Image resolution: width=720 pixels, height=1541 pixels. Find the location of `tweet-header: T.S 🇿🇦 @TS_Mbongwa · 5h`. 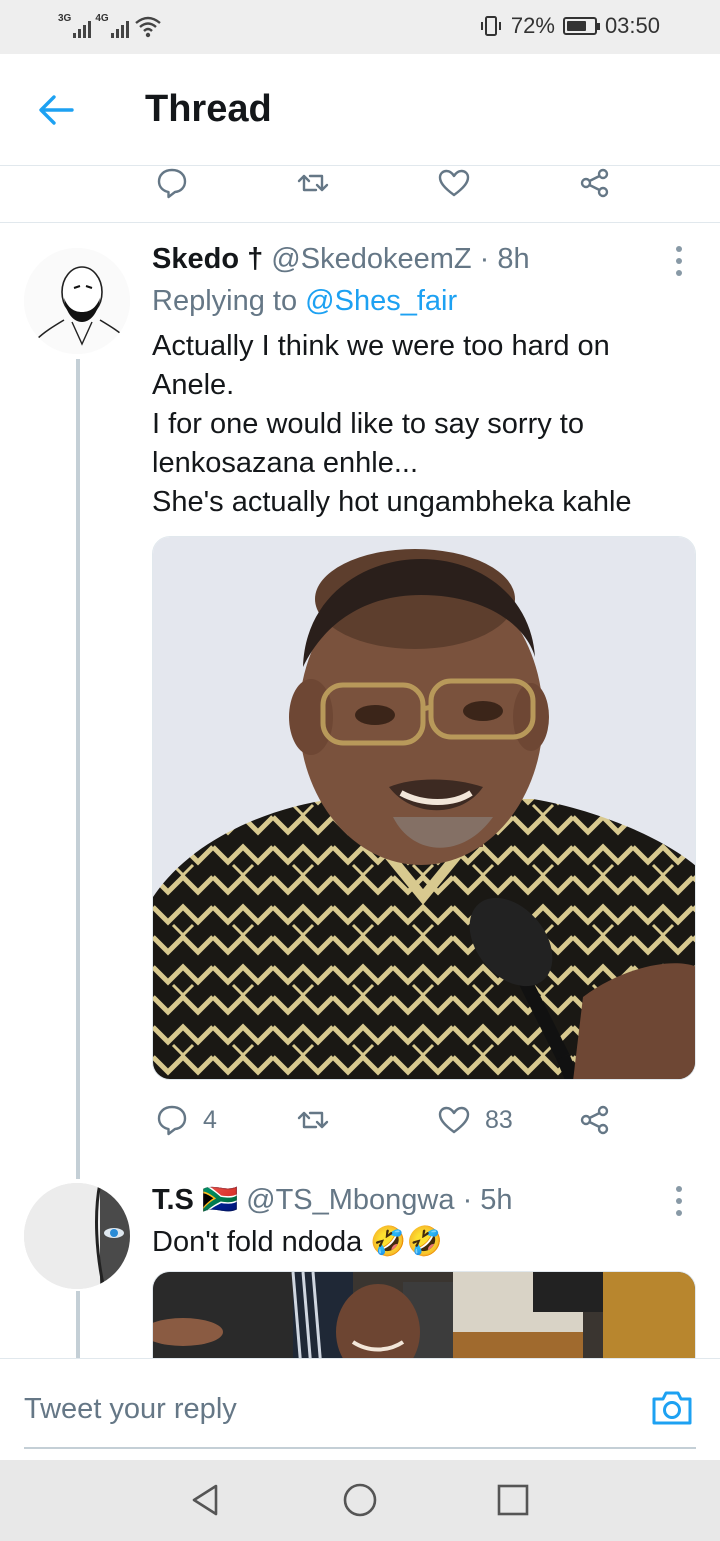

tweet-header: T.S 🇿🇦 @TS_Mbongwa · 5h is located at coordinates (332, 1200).